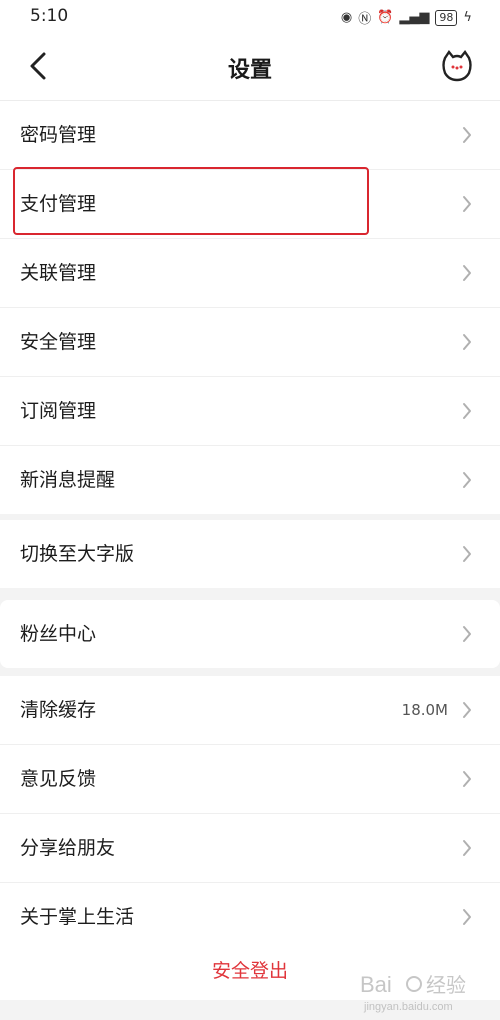 This screenshot has height=1020, width=500. I want to click on svg-text: Bai, so click(376, 984).